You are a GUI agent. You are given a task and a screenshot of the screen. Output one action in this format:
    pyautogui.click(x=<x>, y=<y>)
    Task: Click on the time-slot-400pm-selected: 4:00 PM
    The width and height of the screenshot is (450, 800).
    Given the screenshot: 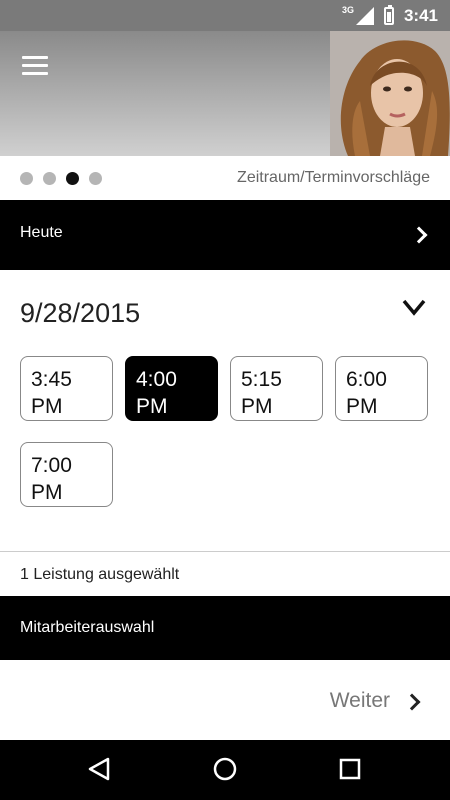 What is the action you would take?
    pyautogui.click(x=171, y=388)
    